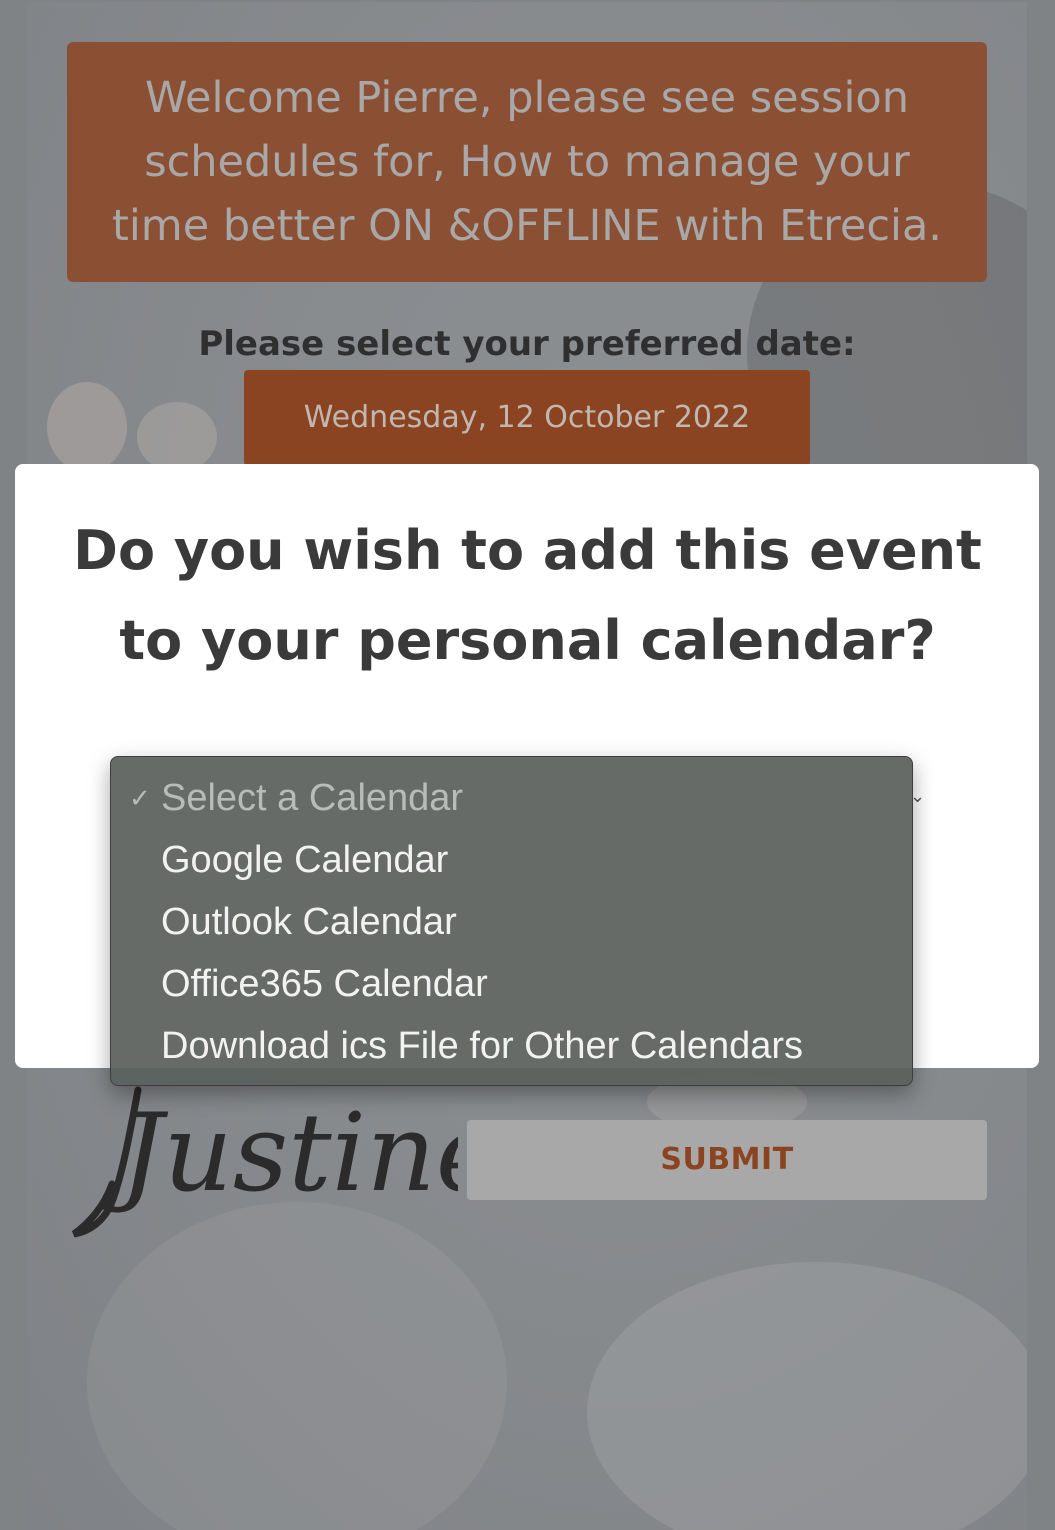 The height and width of the screenshot is (1530, 1055). I want to click on submit-button: SUBMIT, so click(727, 1160).